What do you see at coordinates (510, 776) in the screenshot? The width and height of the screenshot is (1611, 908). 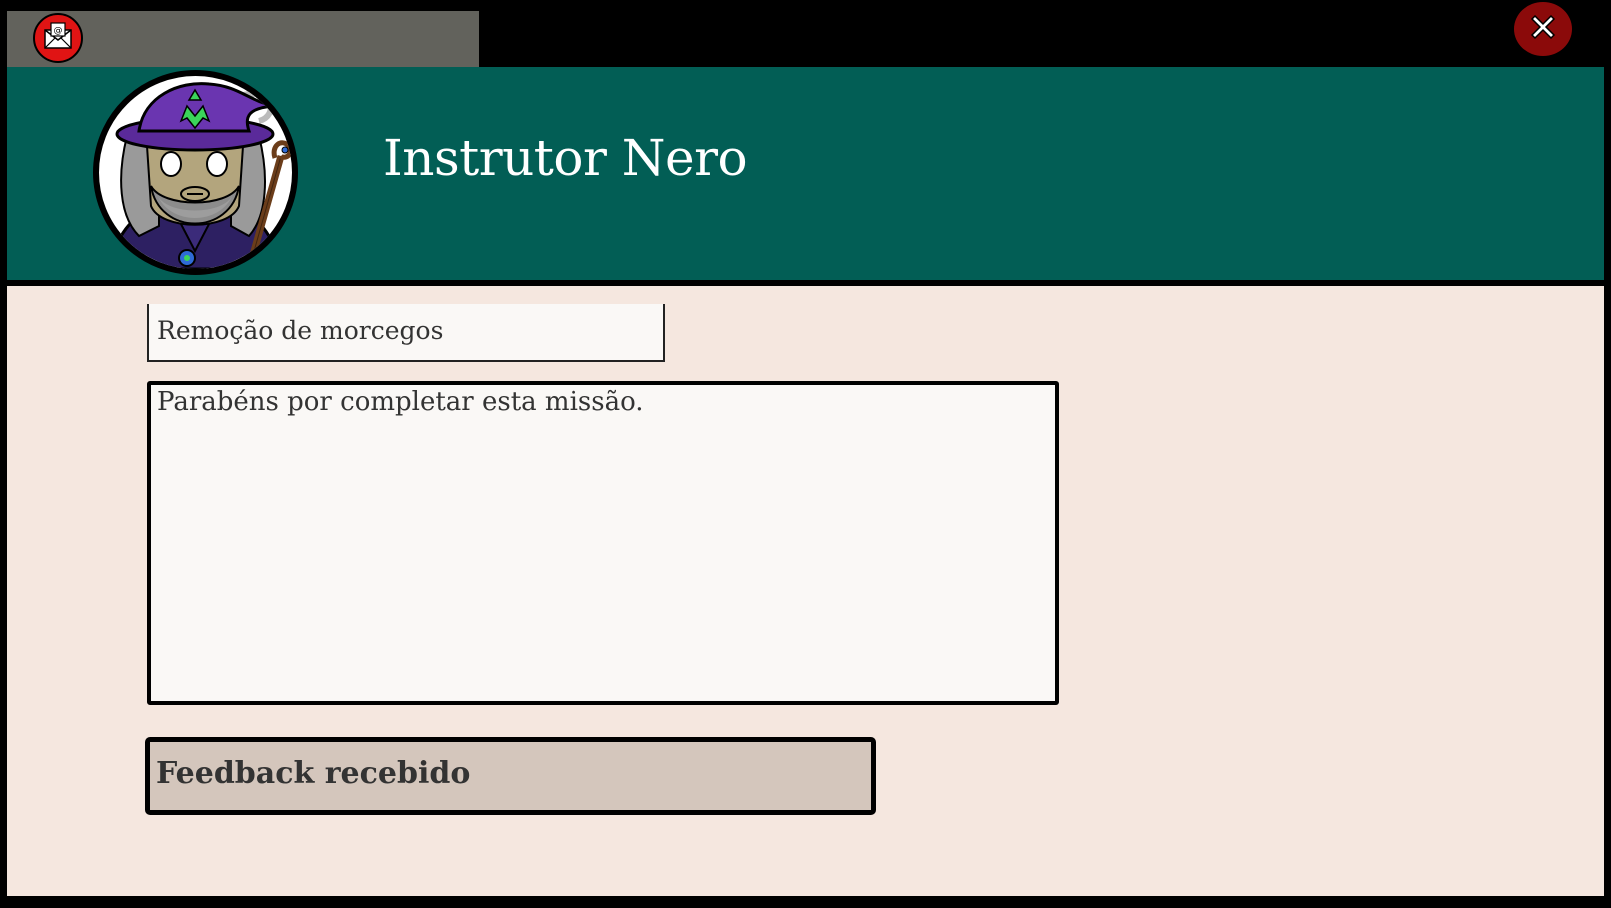 I see `feedback-button: Feedback recebido` at bounding box center [510, 776].